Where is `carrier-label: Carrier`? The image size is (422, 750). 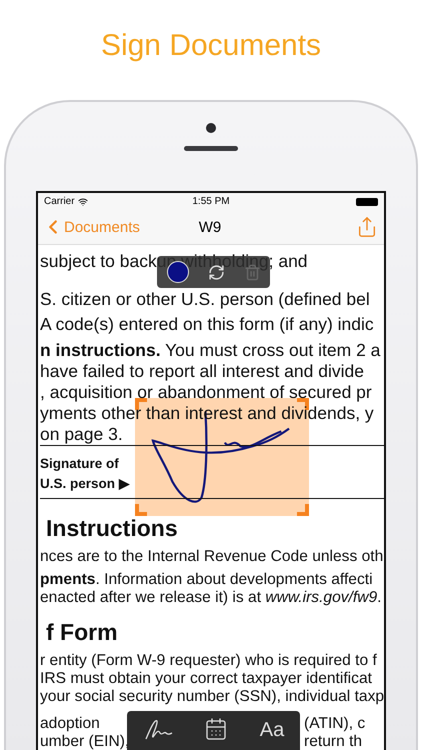 carrier-label: Carrier is located at coordinates (59, 201).